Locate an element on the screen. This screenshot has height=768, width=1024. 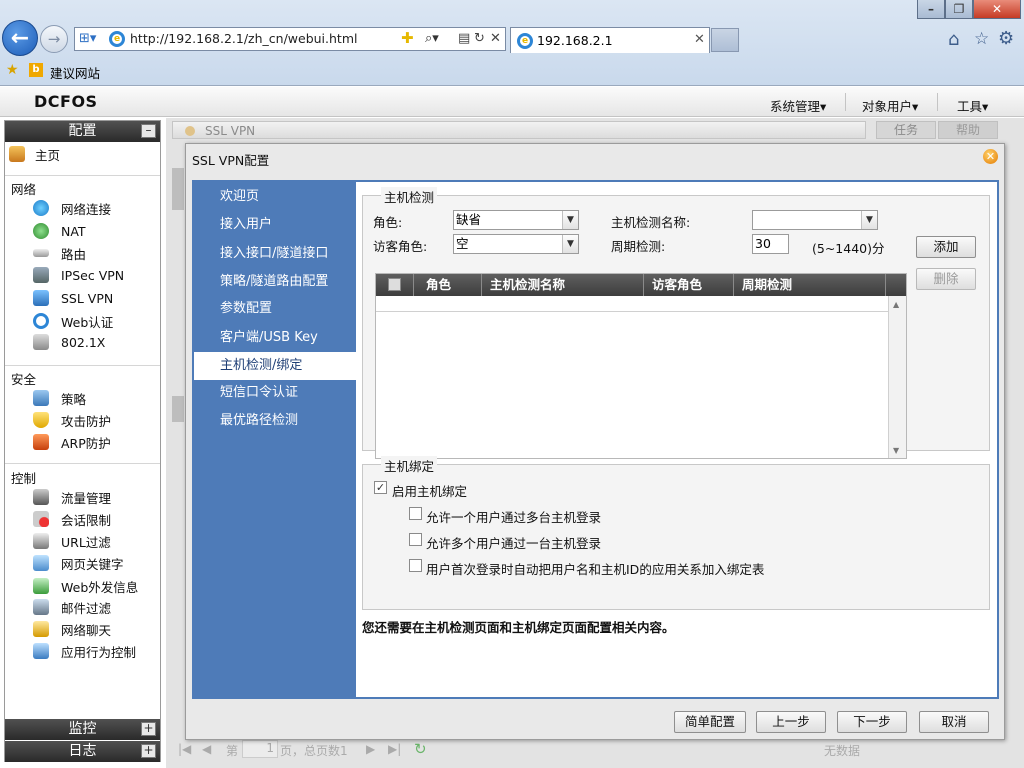
add-button: 添加 is located at coordinates (946, 247).